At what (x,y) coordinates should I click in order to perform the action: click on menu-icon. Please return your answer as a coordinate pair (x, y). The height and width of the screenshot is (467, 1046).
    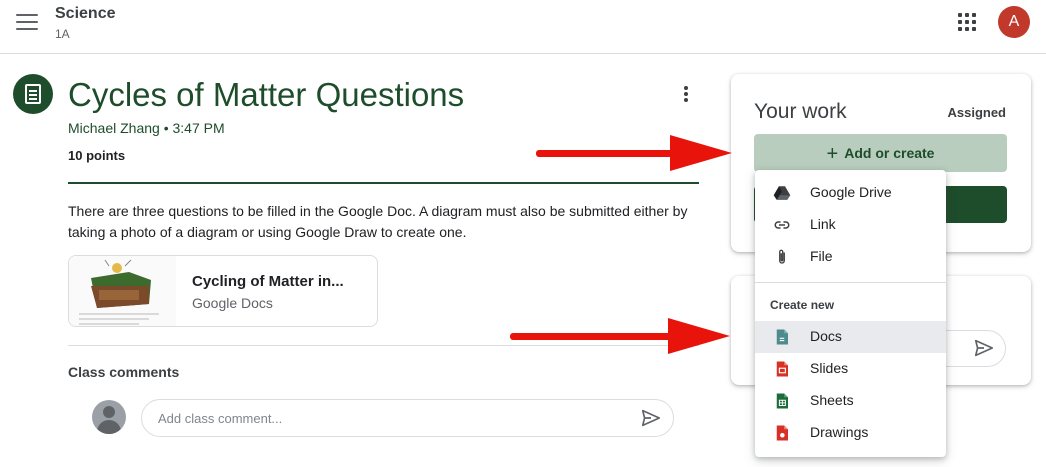
    Looking at the image, I should click on (27, 23).